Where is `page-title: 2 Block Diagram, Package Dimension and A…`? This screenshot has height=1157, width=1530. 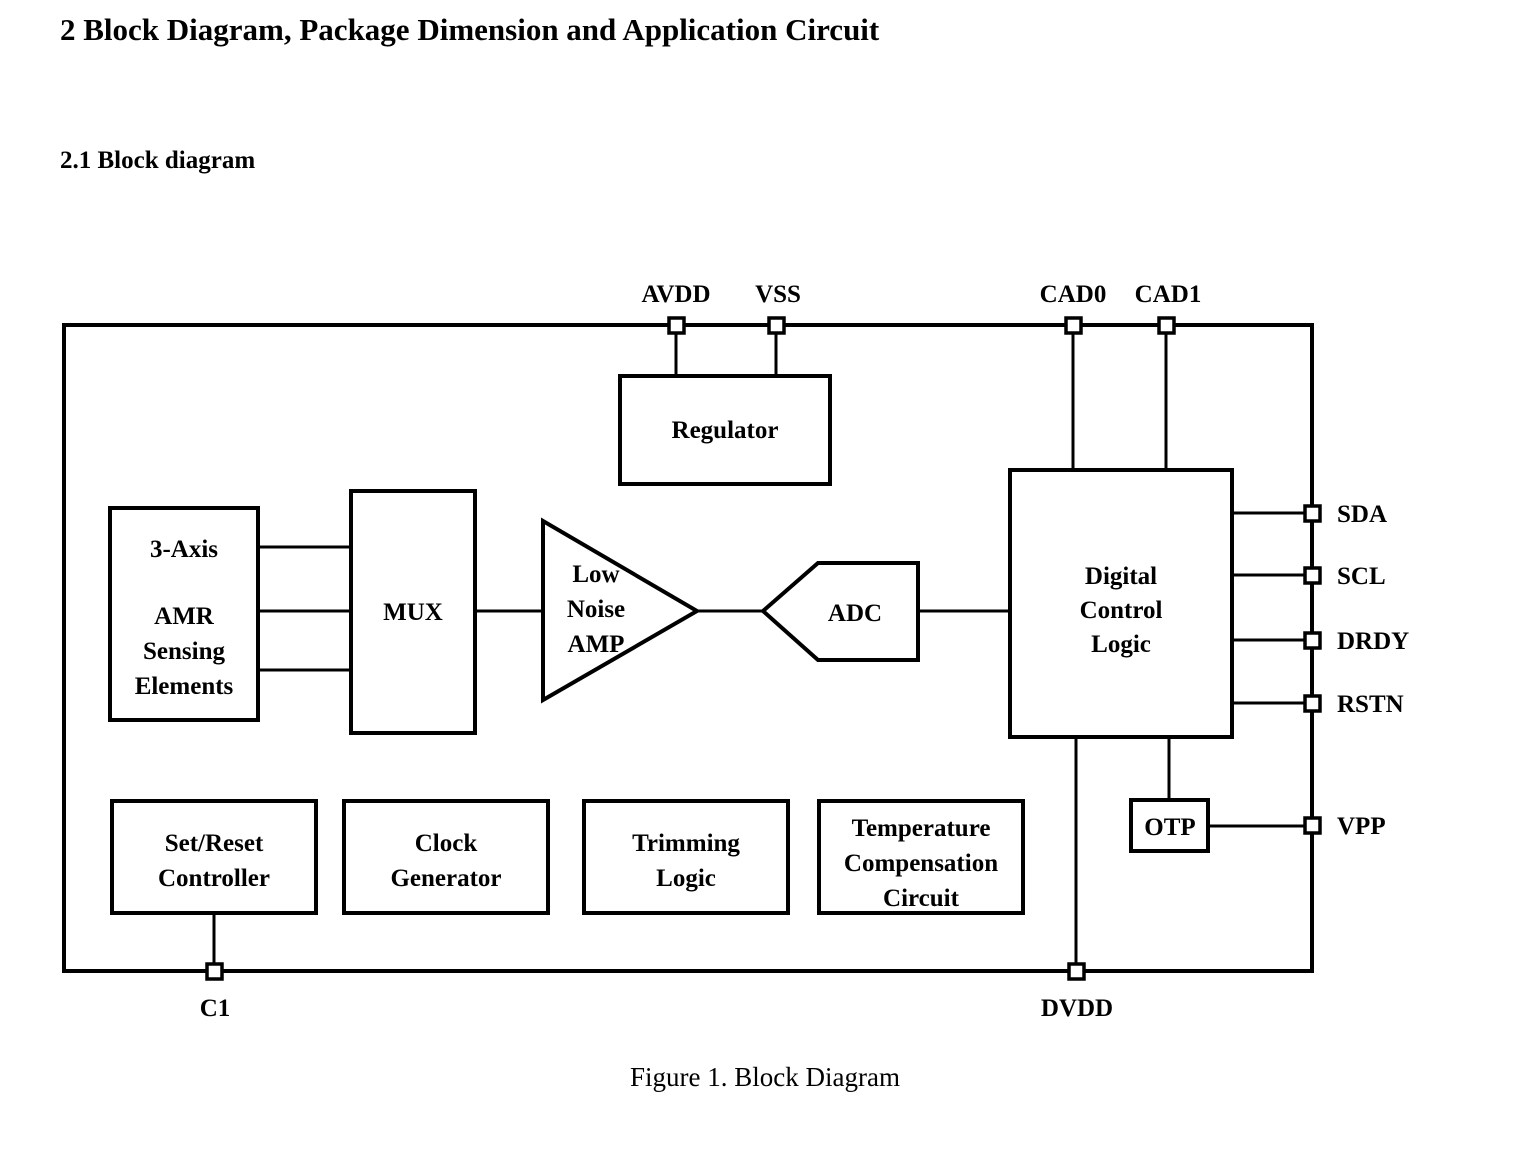
page-title: 2 Block Diagram, Package Dimension and A… is located at coordinates (470, 29).